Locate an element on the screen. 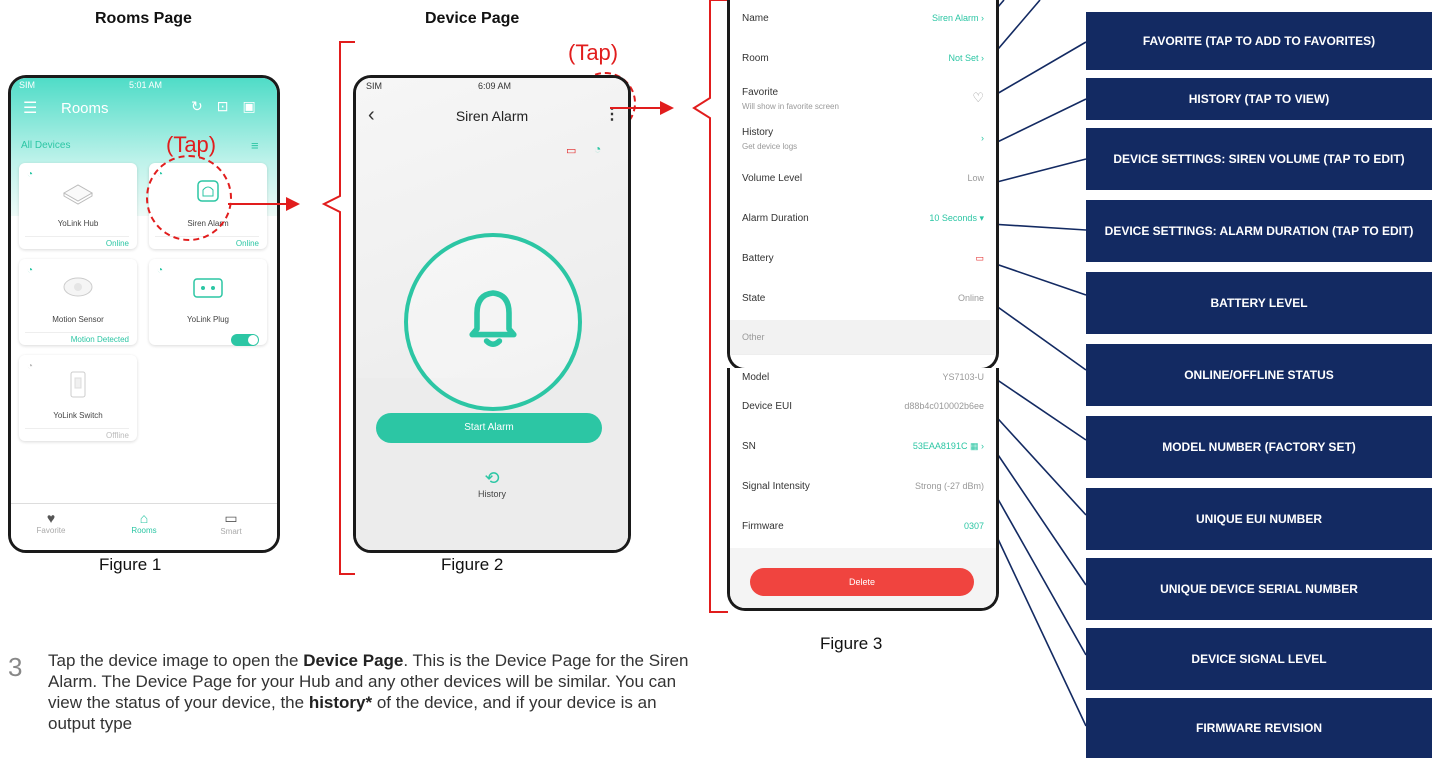  figure-3-caption: Figure 3 is located at coordinates (851, 643).